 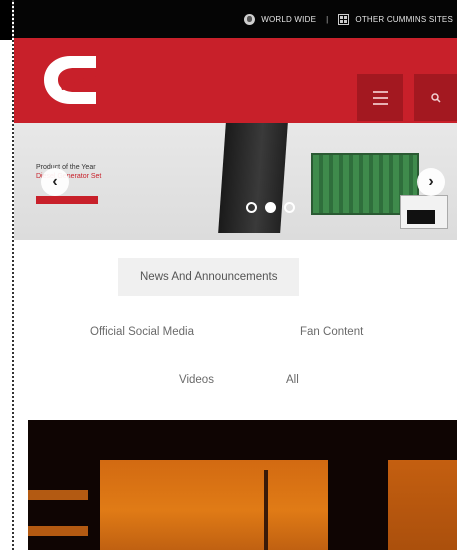 I want to click on tab-news-and-announcements: News And Announcements, so click(x=209, y=277).